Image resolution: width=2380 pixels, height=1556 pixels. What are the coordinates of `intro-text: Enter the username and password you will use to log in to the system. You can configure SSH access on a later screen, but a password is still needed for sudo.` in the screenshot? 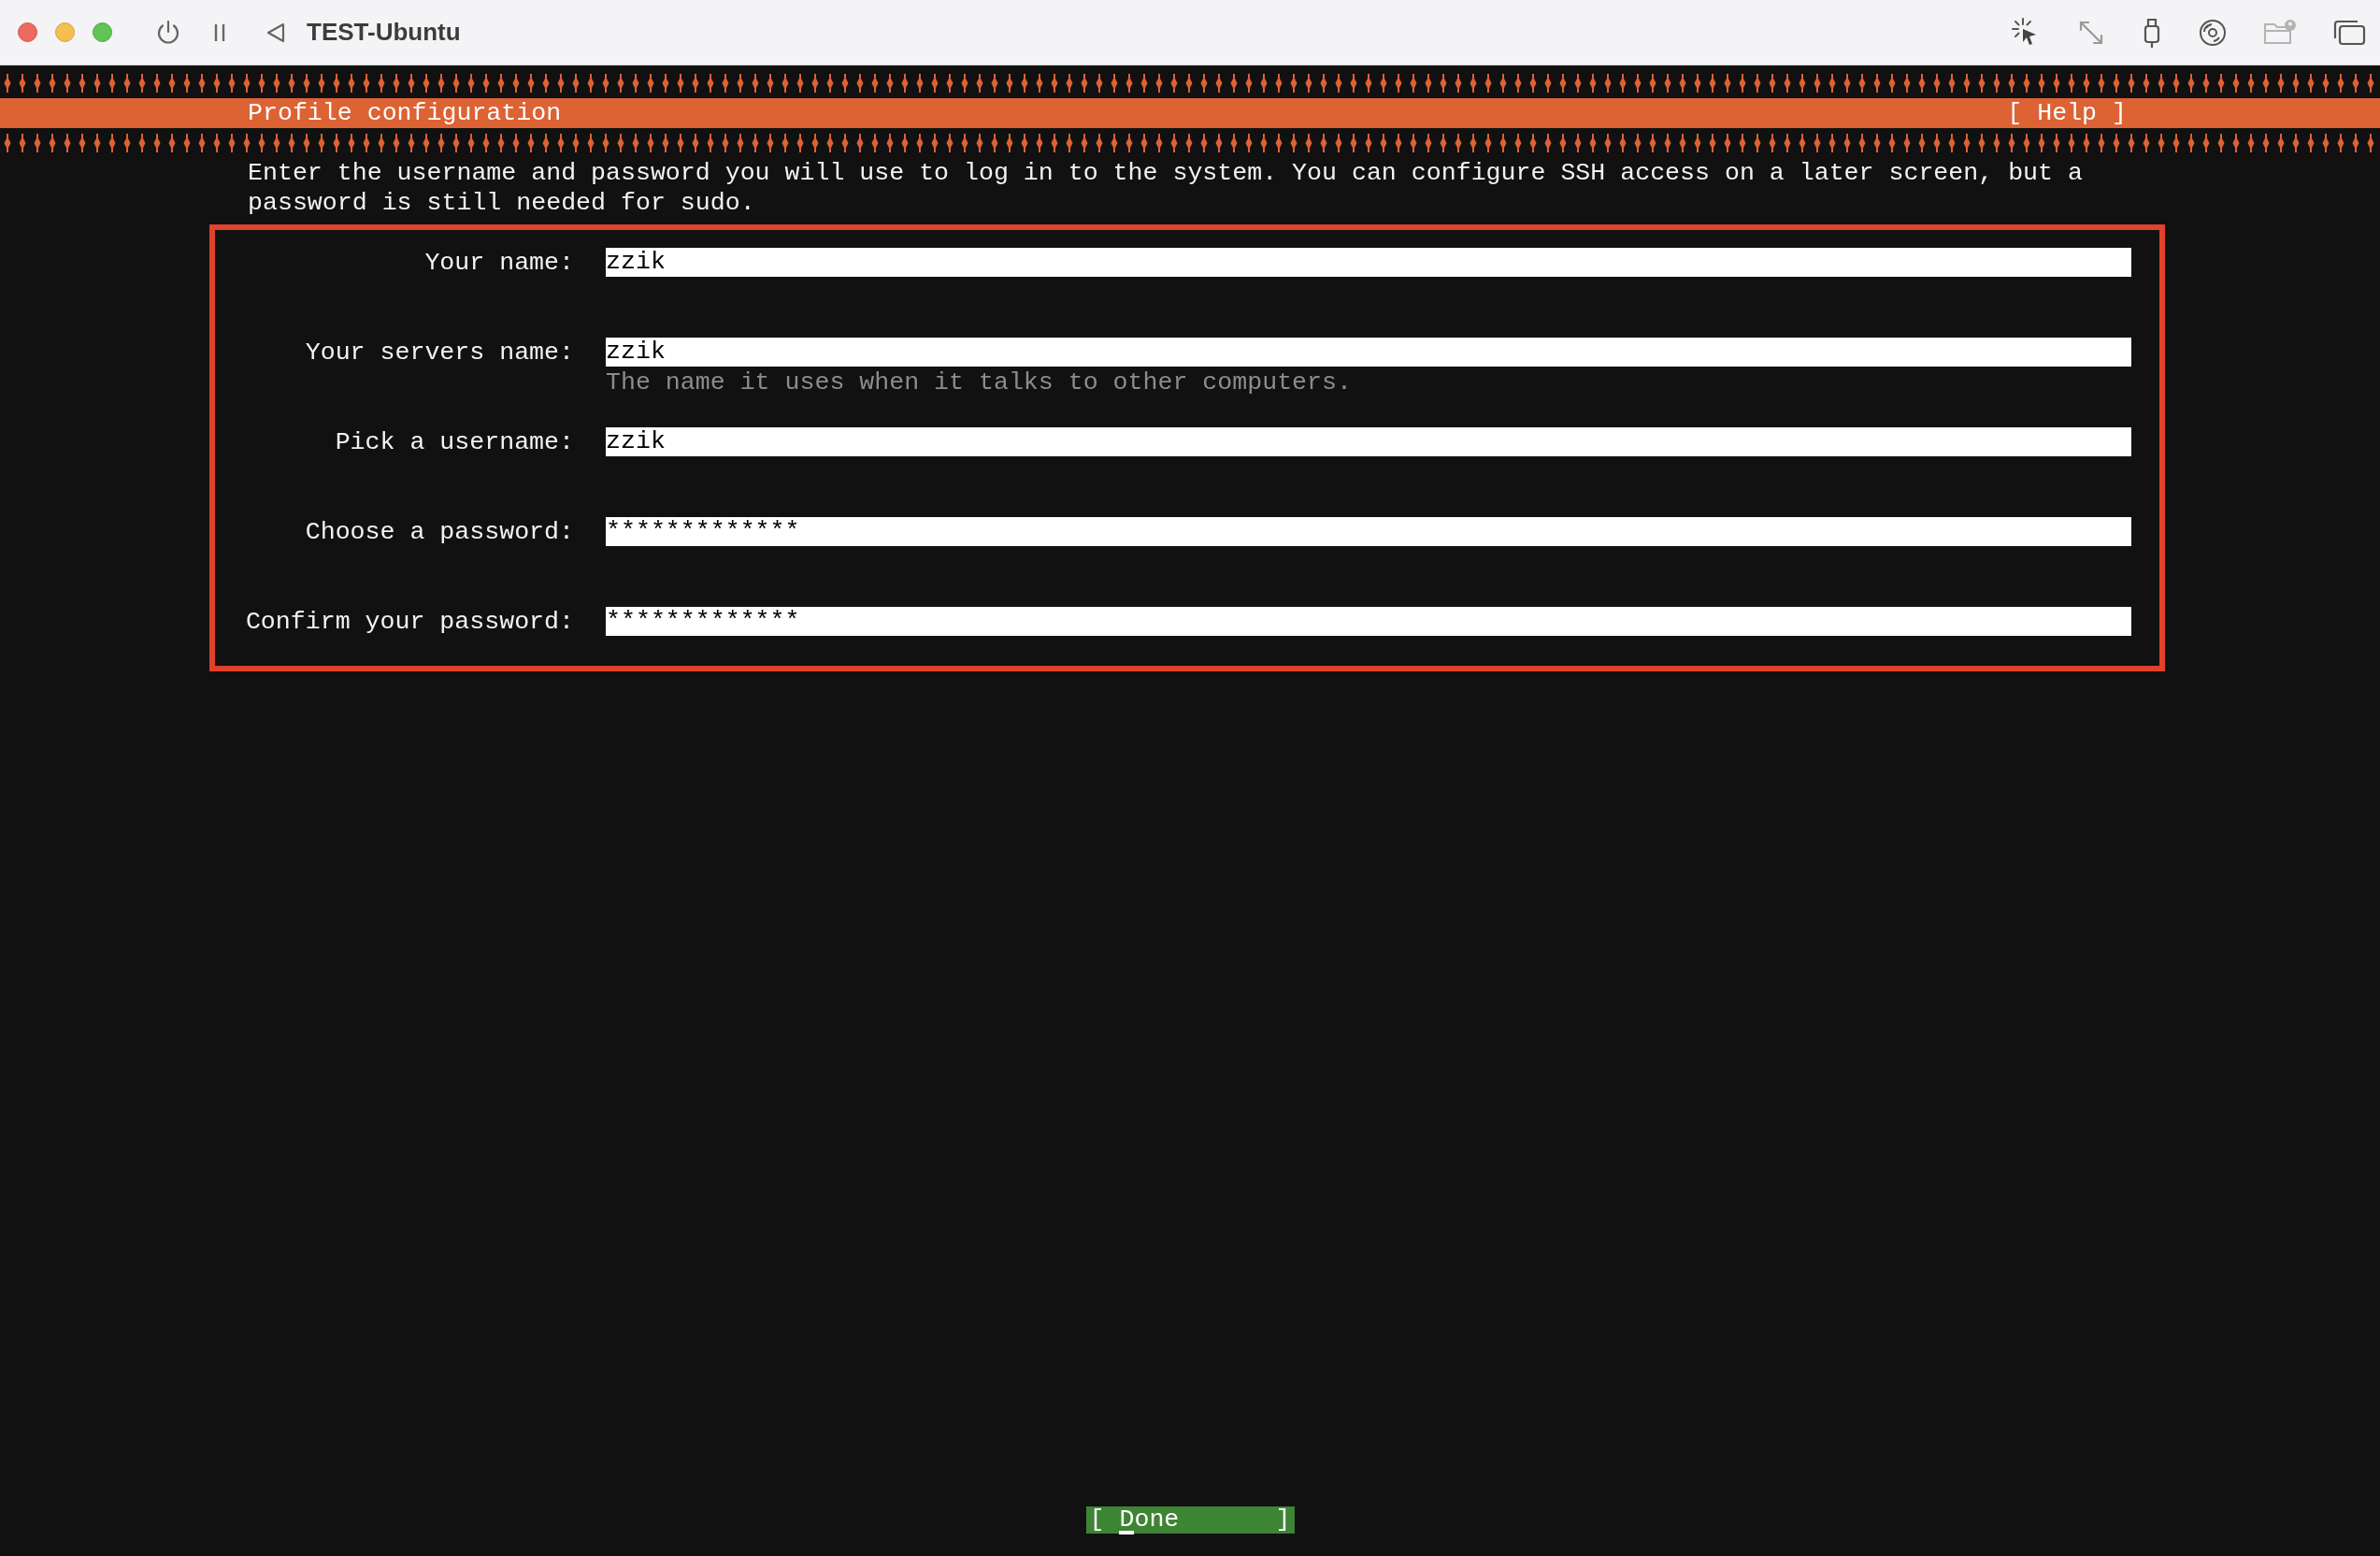 It's located at (1166, 188).